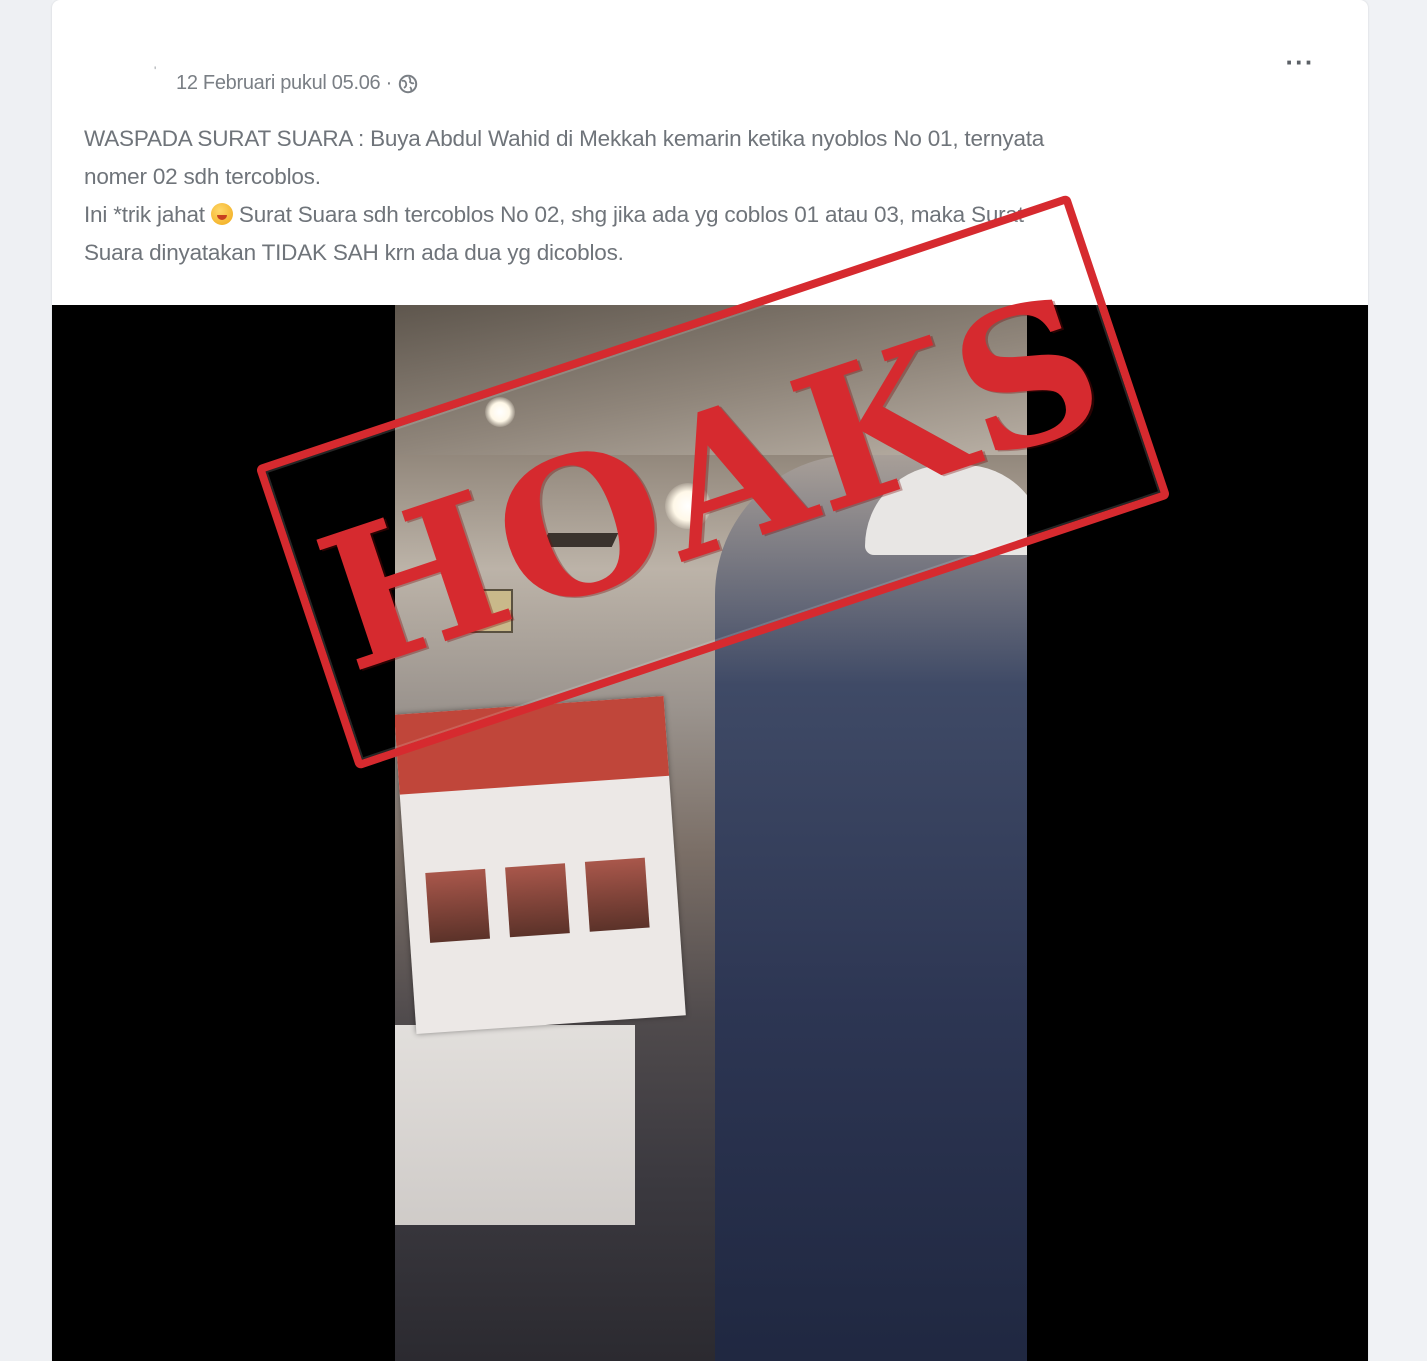  I want to click on author-name-area, so click(117, 68).